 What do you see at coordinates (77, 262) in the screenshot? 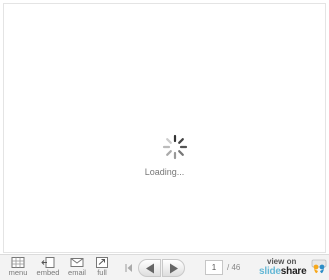
I see `email-icon` at bounding box center [77, 262].